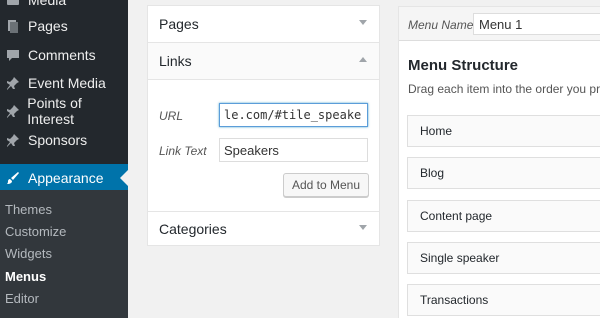  What do you see at coordinates (460, 258) in the screenshot?
I see `menu-item-label: Single speaker` at bounding box center [460, 258].